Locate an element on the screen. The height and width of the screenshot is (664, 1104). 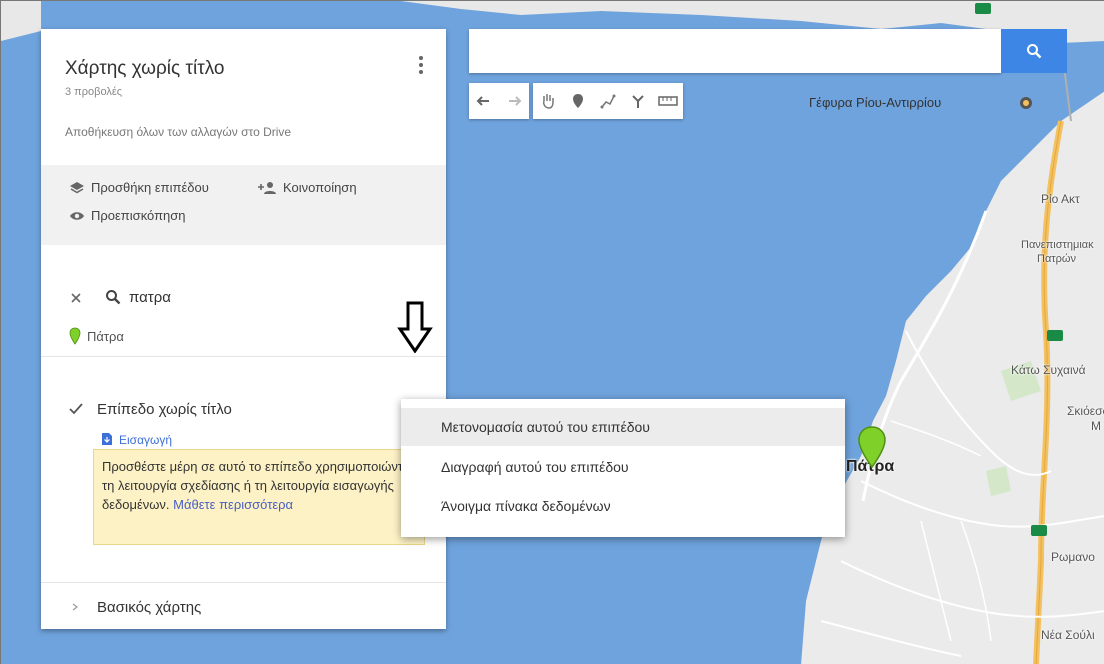
measure-tool is located at coordinates (668, 101).